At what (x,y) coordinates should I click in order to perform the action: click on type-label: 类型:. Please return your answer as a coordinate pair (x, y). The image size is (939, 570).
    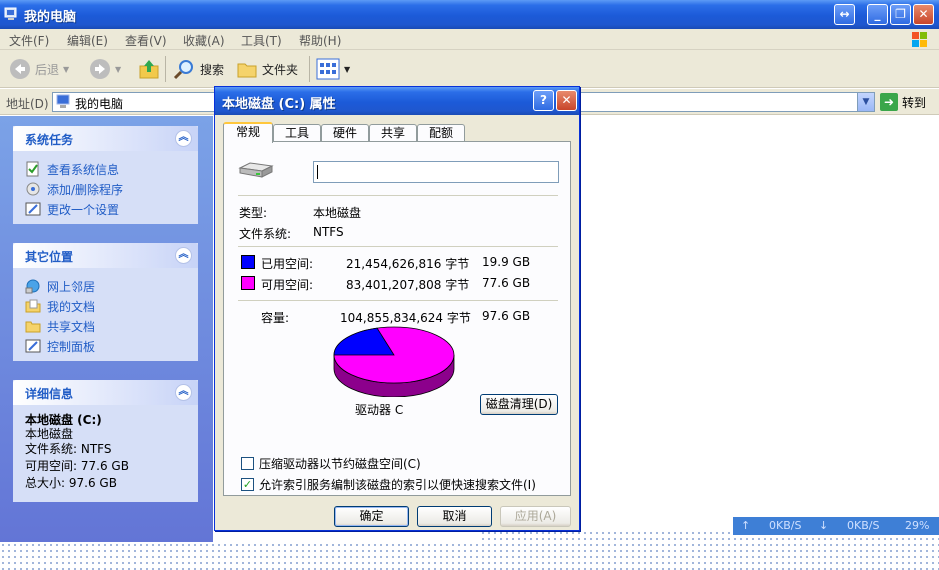
    Looking at the image, I should click on (253, 213).